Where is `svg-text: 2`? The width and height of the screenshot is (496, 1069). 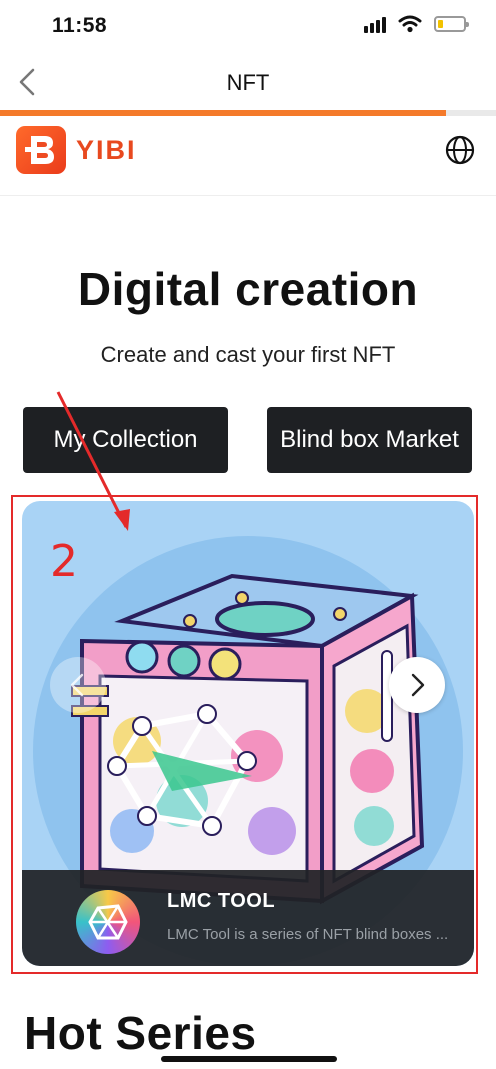
svg-text: 2 is located at coordinates (64, 559).